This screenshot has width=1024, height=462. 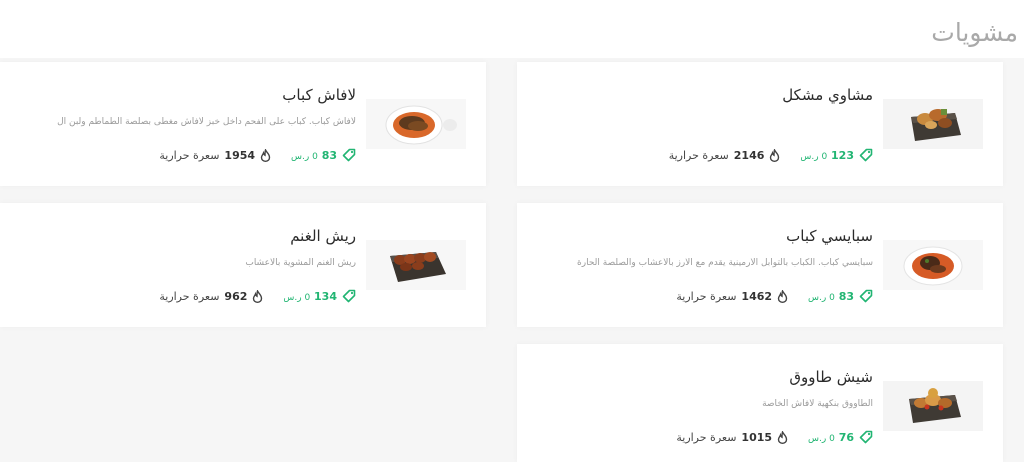 I want to click on menu-item-card: مشاوي مشكل 123 0 ر.س 2146 سعرة حرارية, so click(x=760, y=124).